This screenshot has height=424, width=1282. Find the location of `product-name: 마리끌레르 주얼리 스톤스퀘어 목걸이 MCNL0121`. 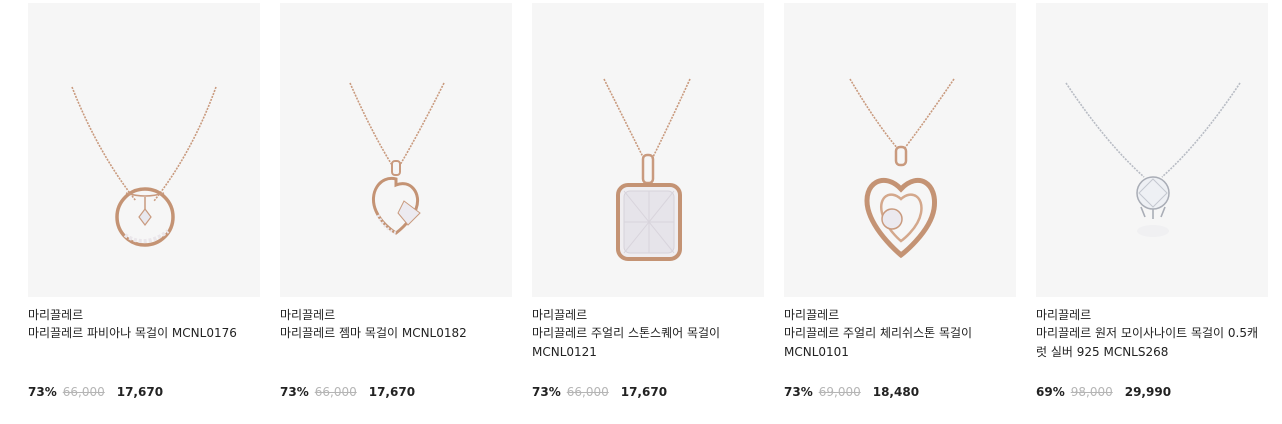

product-name: 마리끌레르 주얼리 스톤스퀘어 목걸이 MCNL0121 is located at coordinates (648, 352).